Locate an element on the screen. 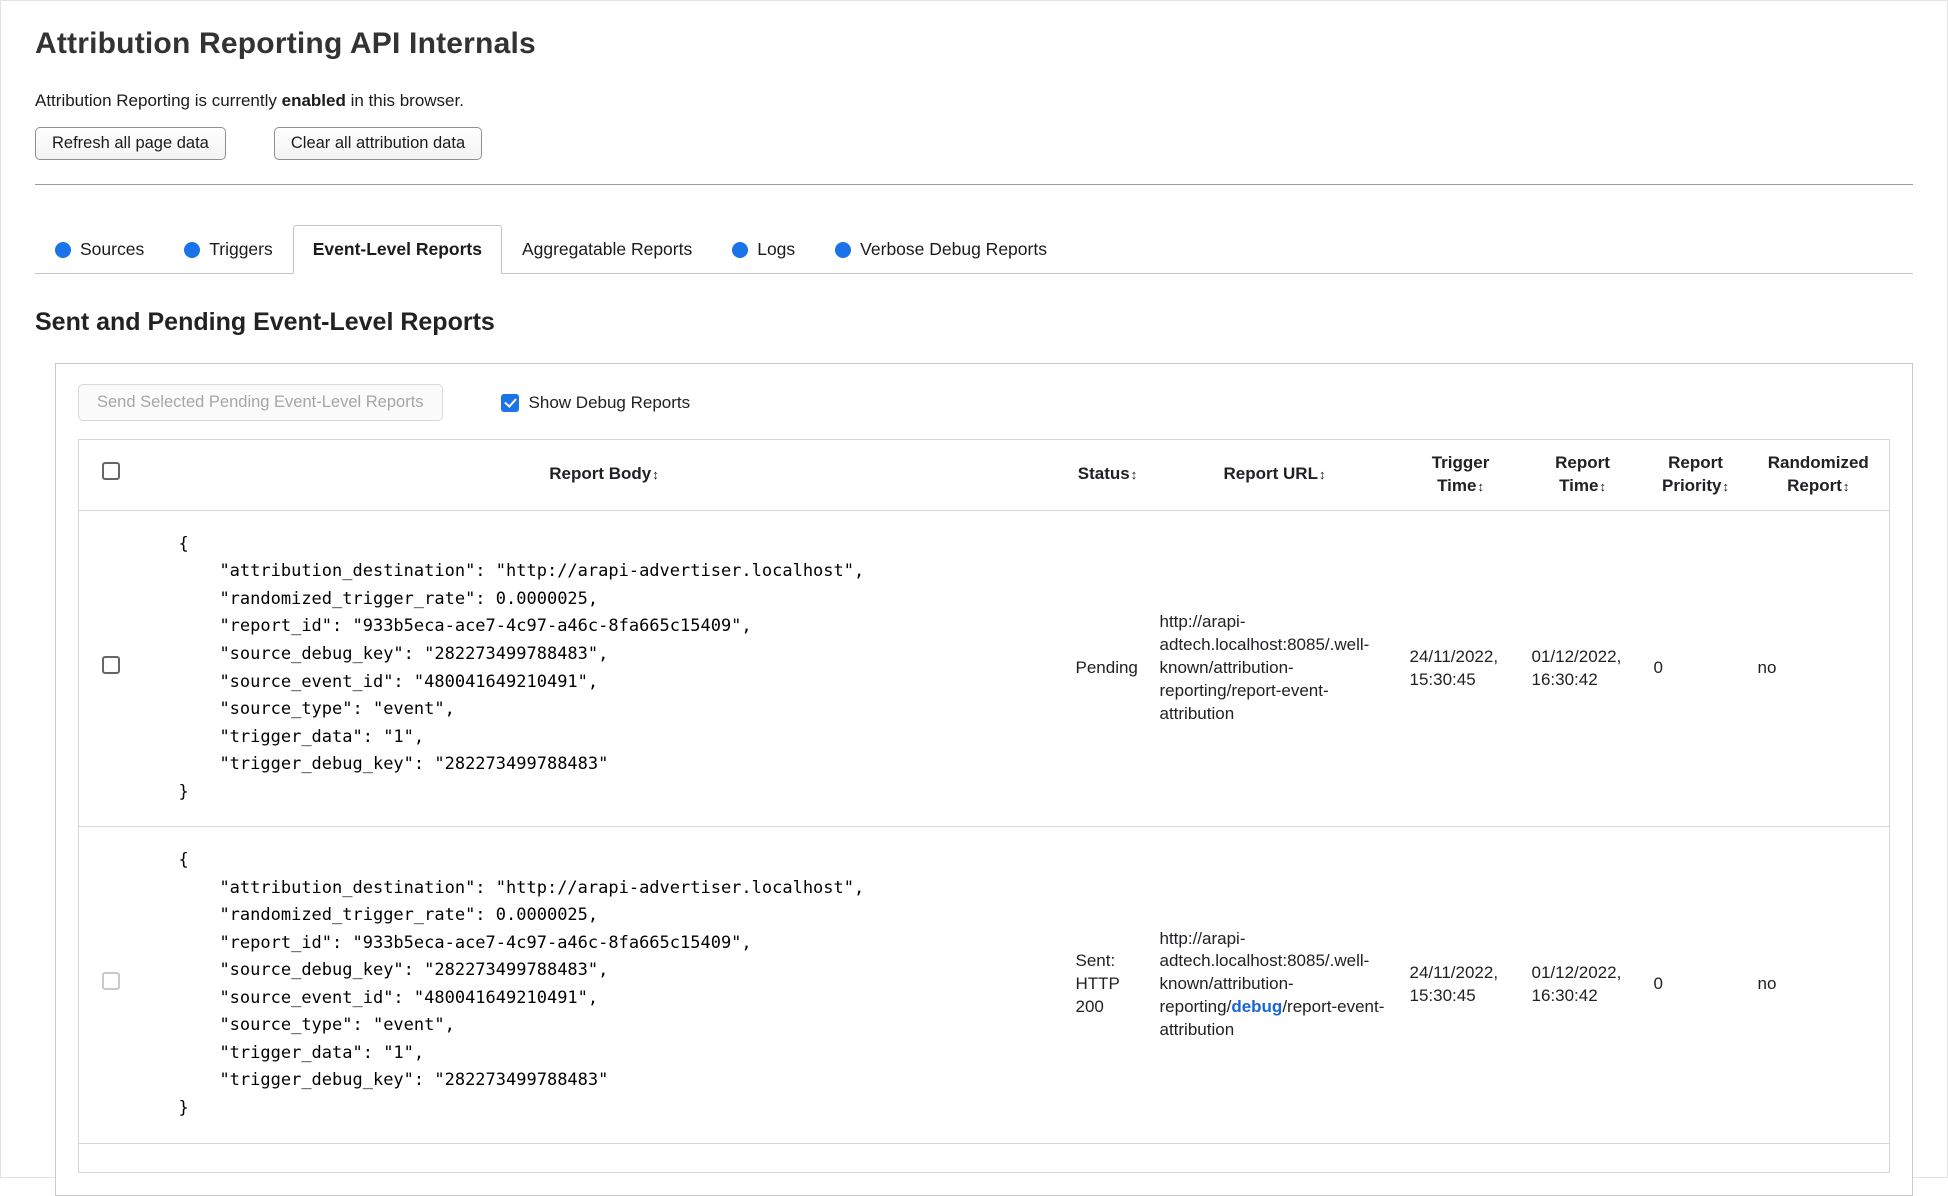  status-cell: Sent: HTTP 200 is located at coordinates (1107, 985).